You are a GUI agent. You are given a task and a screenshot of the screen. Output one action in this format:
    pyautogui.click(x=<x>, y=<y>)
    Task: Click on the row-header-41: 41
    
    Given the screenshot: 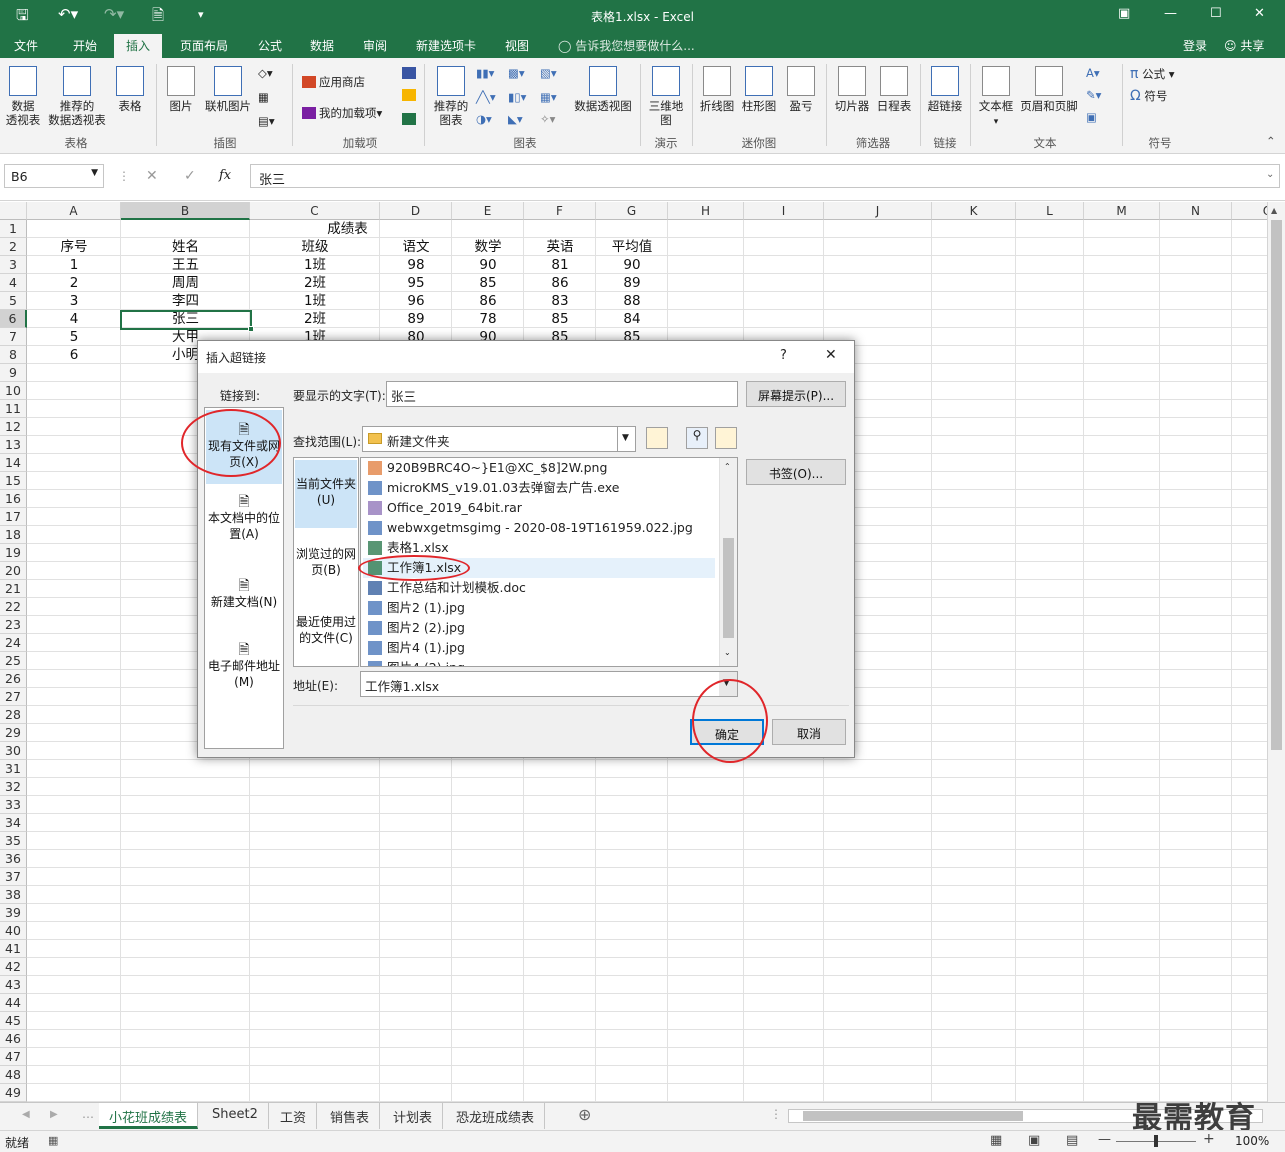 What is the action you would take?
    pyautogui.click(x=13, y=949)
    